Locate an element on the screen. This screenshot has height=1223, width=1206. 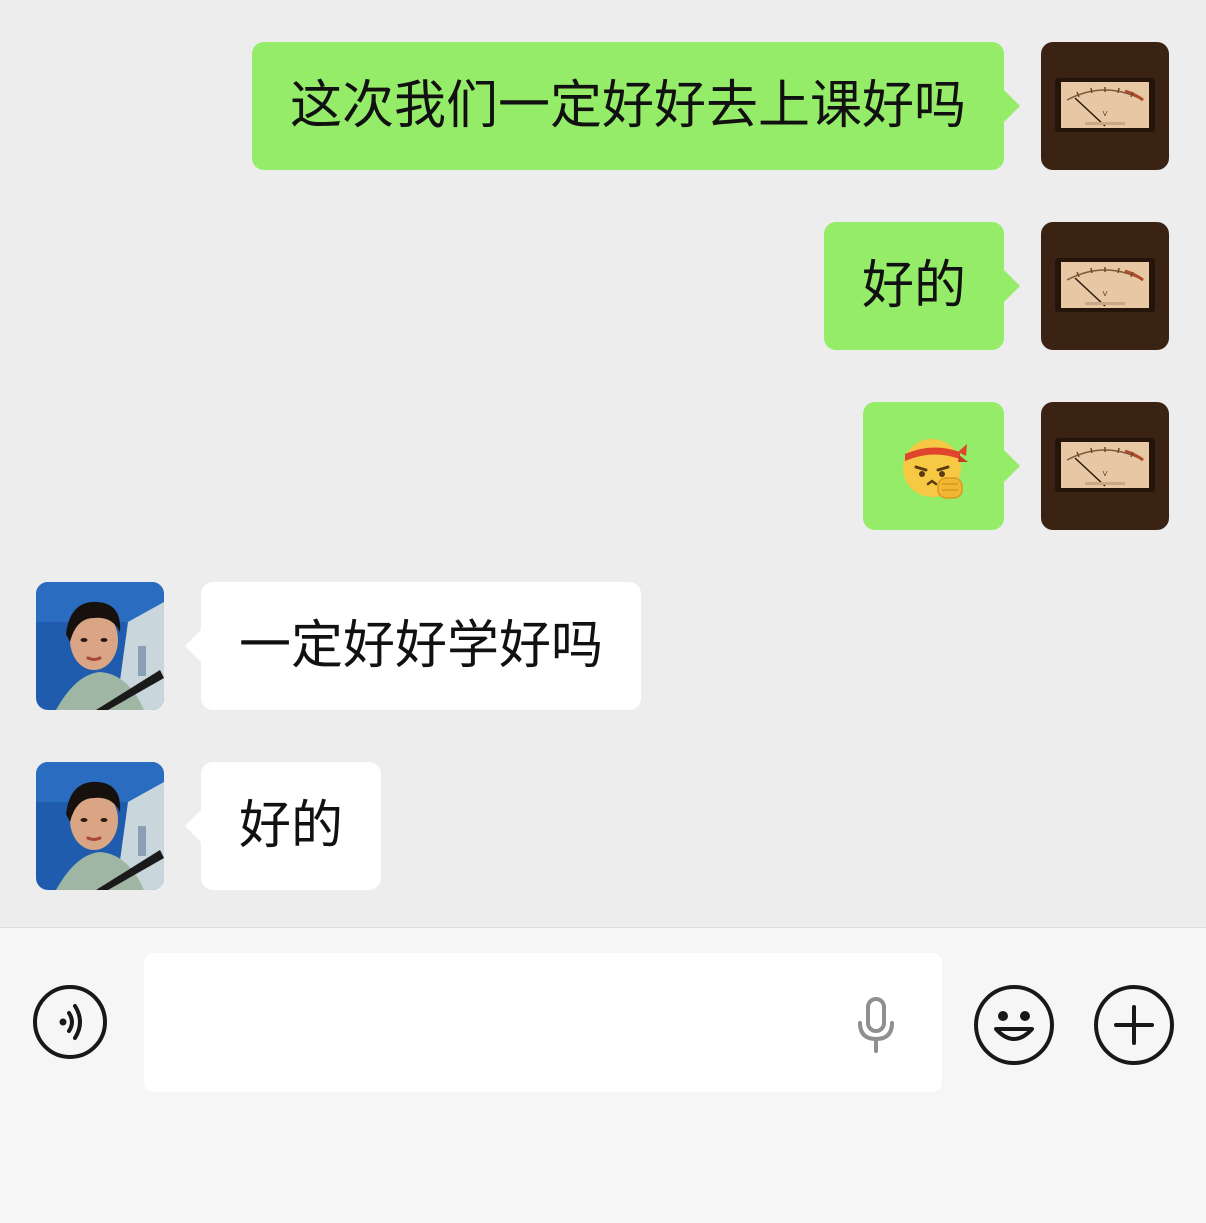
plus-icon is located at coordinates (1134, 1025).